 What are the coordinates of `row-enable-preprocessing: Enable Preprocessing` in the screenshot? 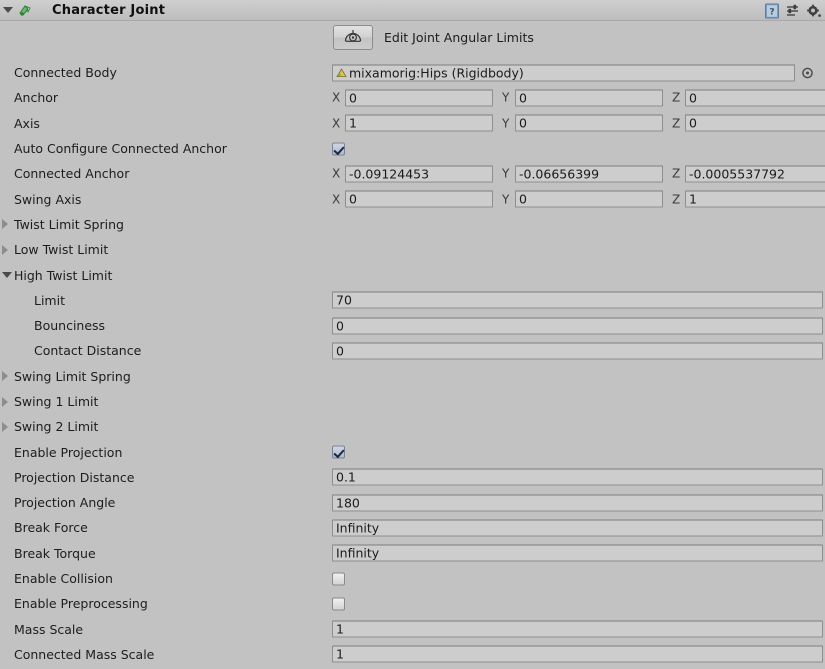 It's located at (412, 603).